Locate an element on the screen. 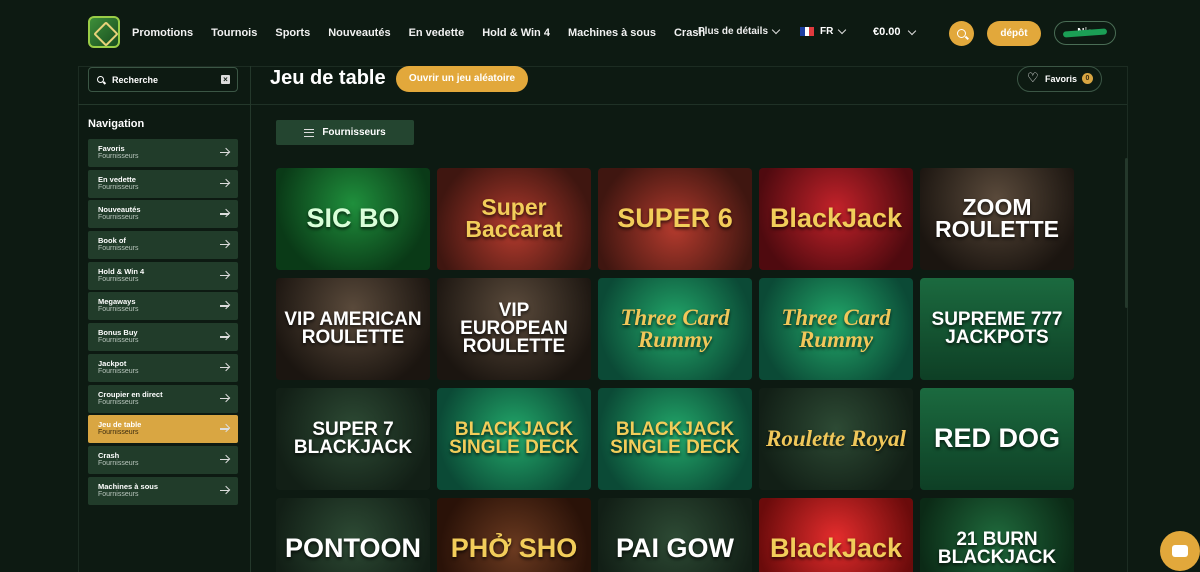 This screenshot has width=1200, height=572. game-title: PHỞ SHO is located at coordinates (514, 548).